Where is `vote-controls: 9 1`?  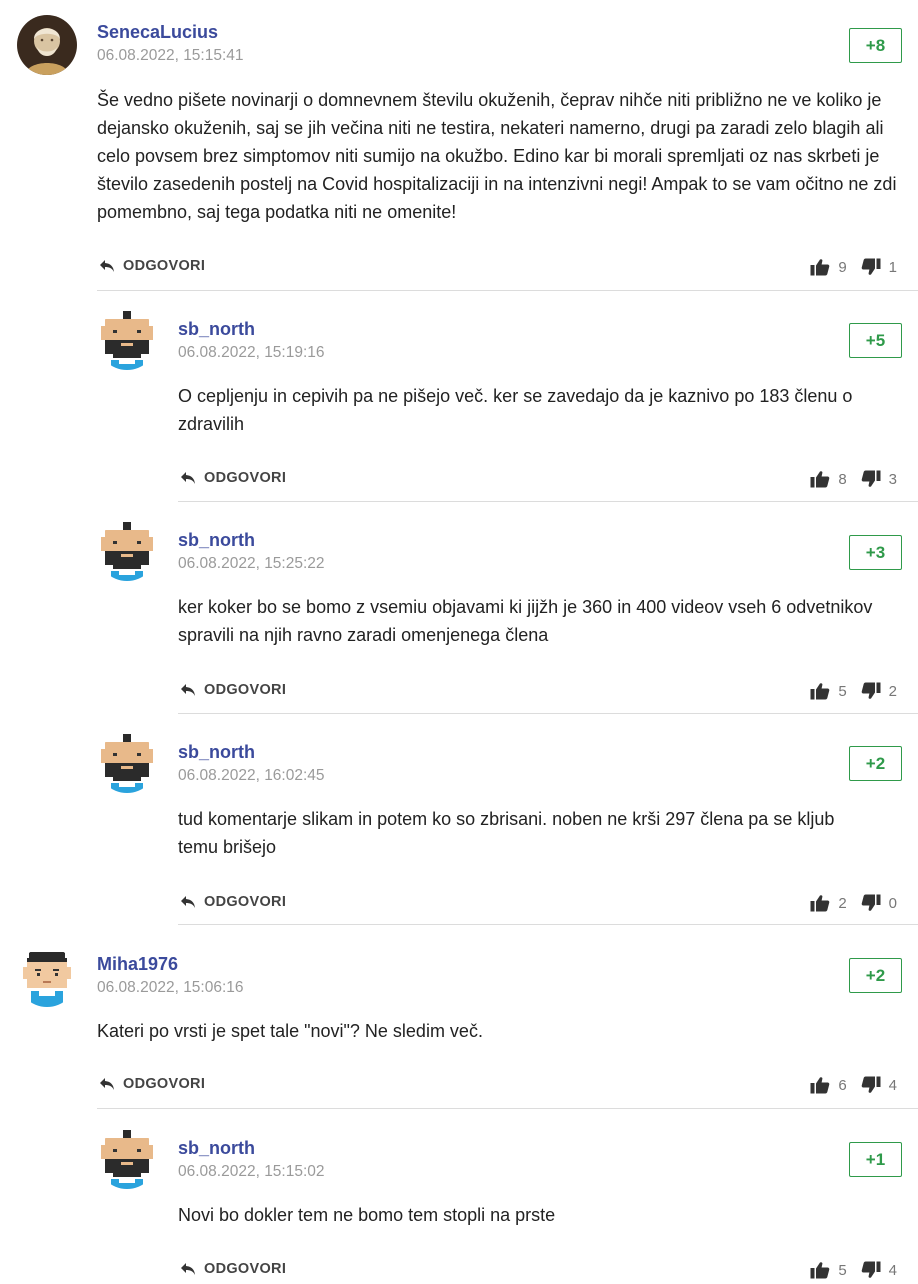
vote-controls: 9 1 is located at coordinates (853, 267).